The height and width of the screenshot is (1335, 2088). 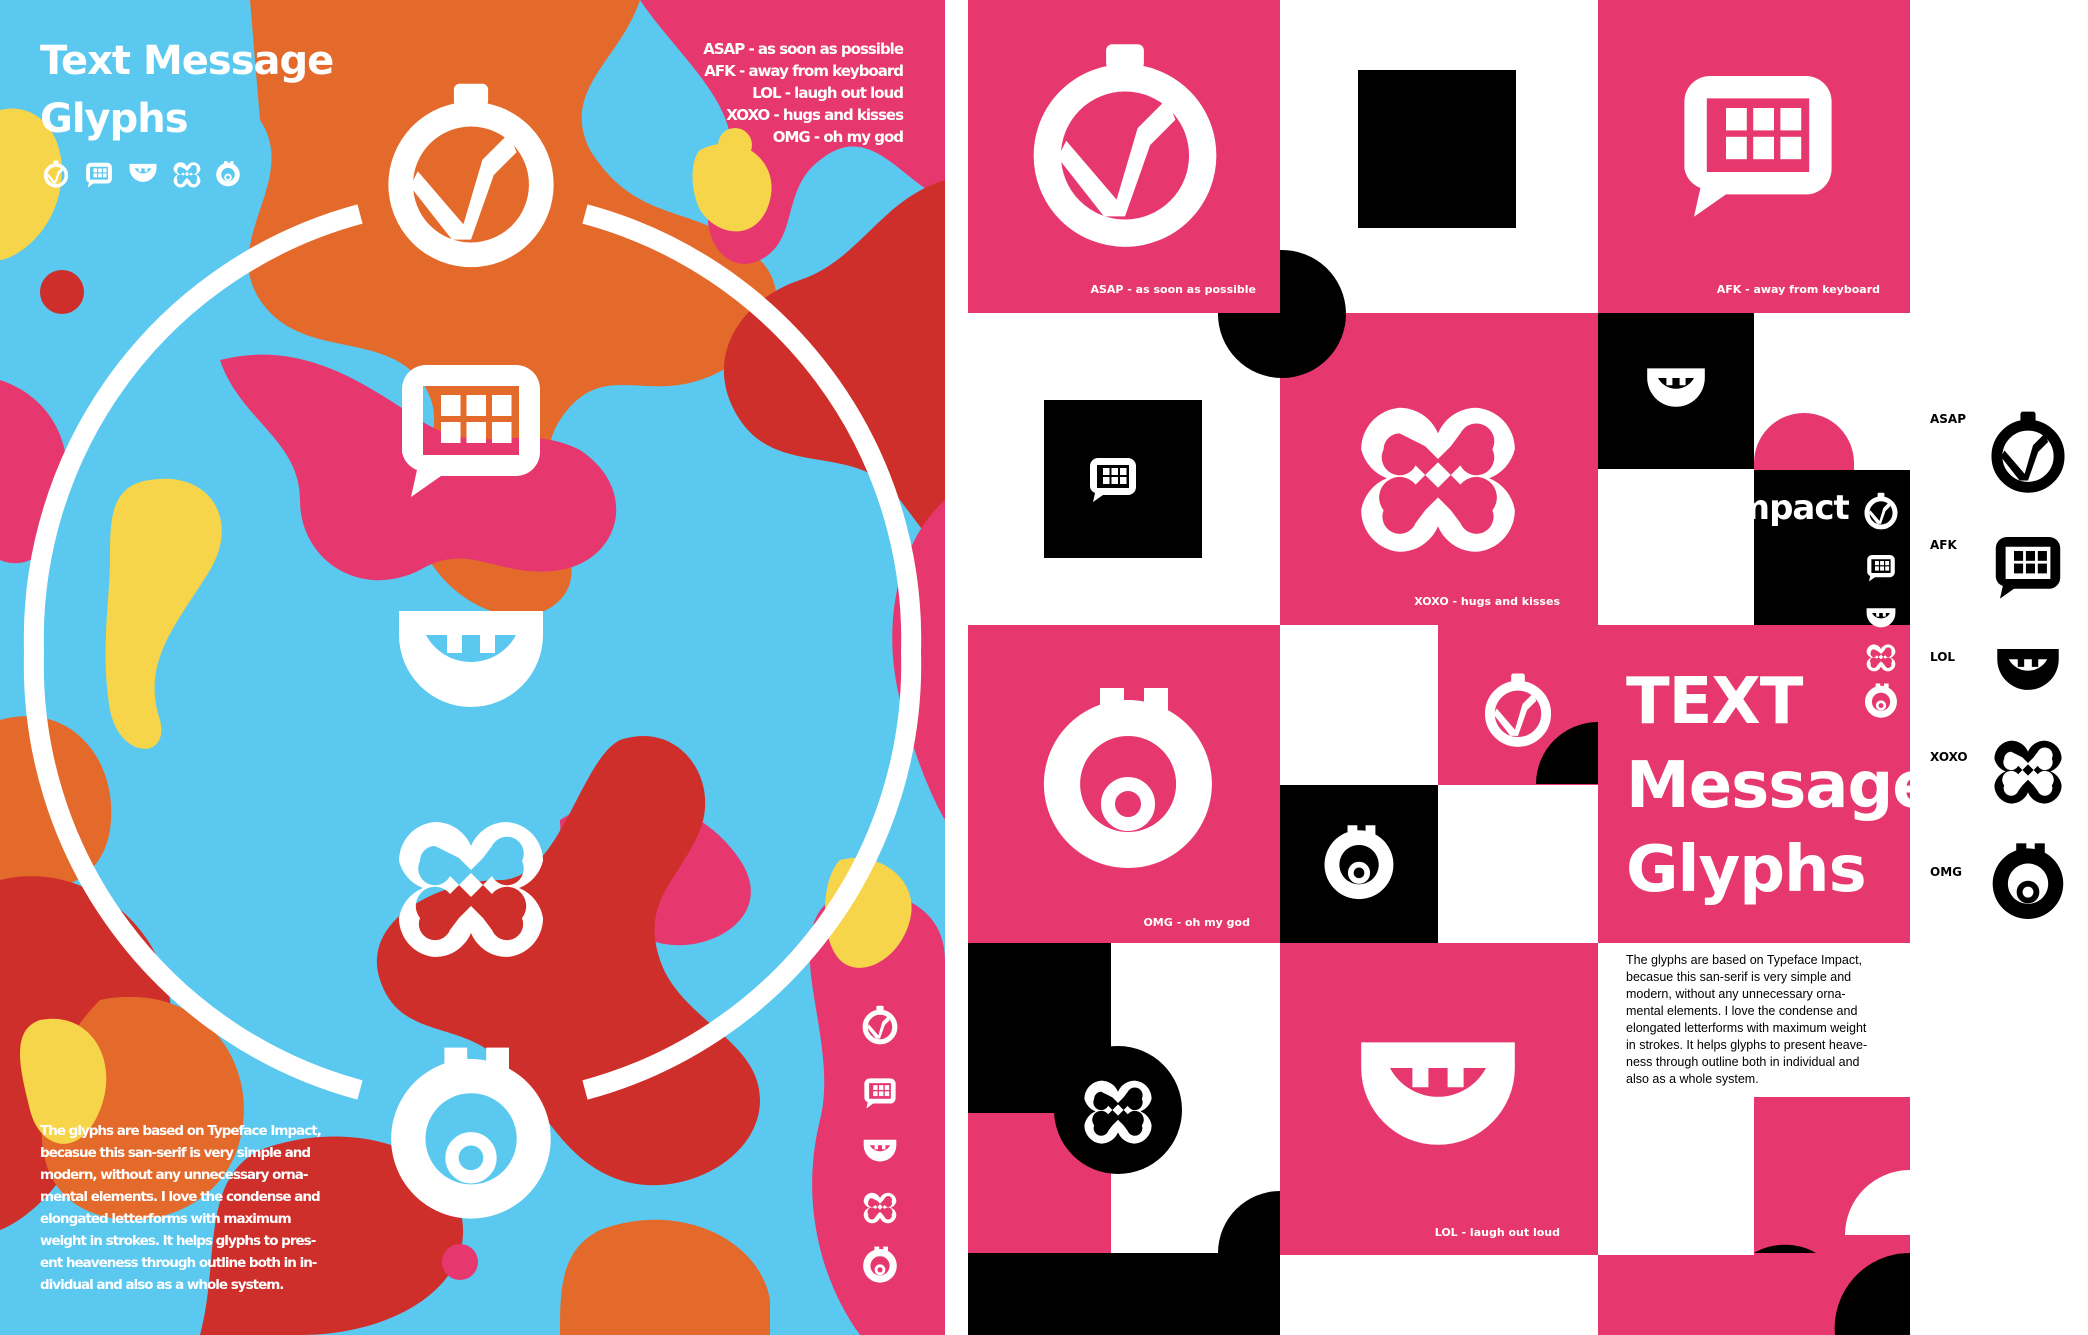 I want to click on abbr-asap: ASAP - as soon as possible, so click(x=803, y=49).